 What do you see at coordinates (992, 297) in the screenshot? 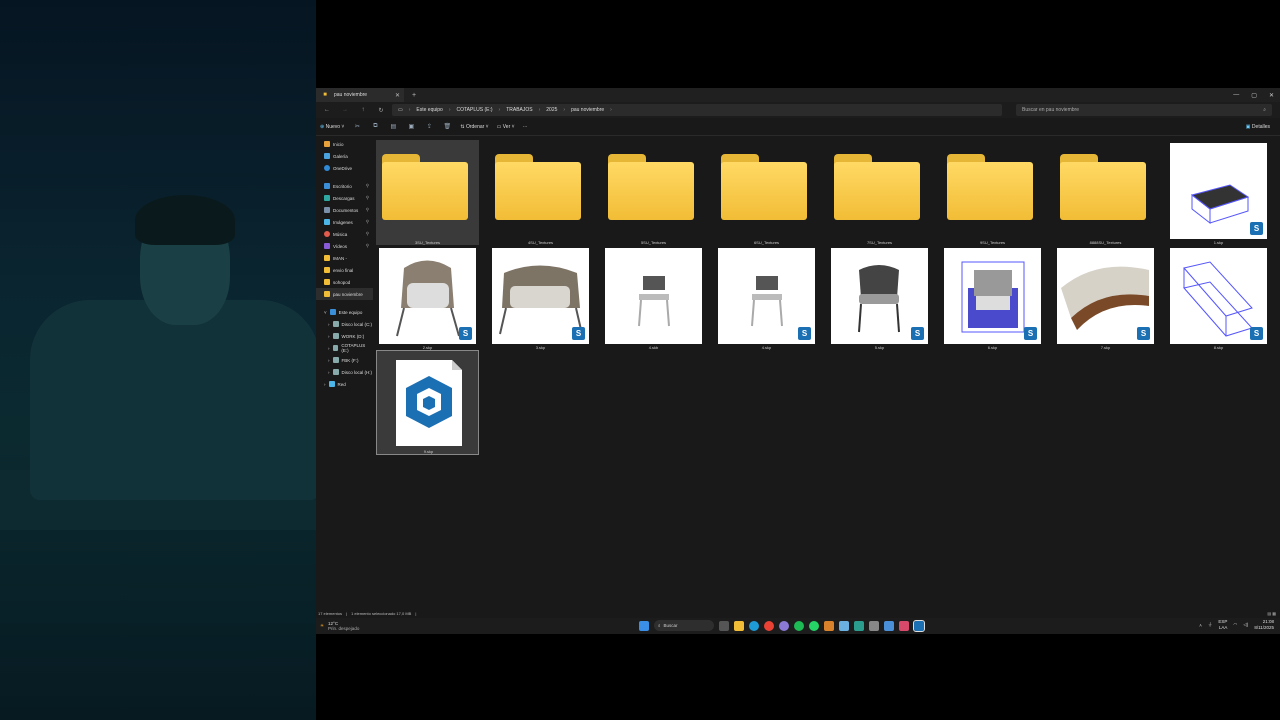
I see `file-tile: S 6.skp` at bounding box center [992, 297].